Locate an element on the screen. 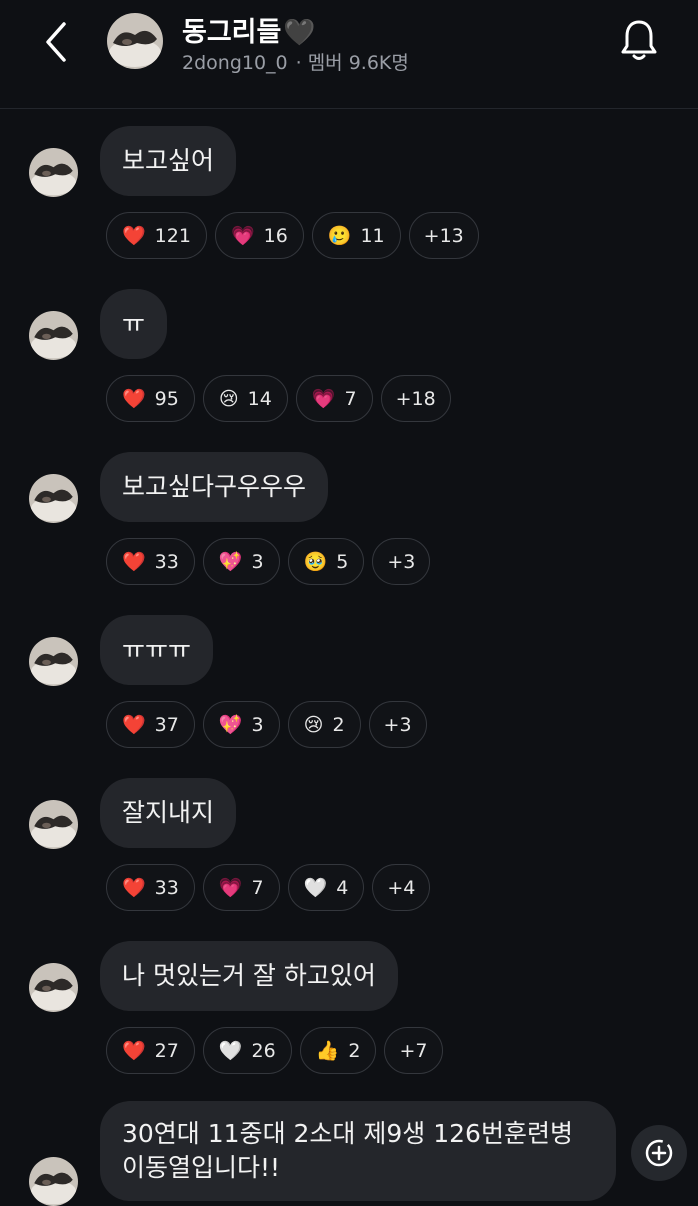 The height and width of the screenshot is (1206, 698). reaction-count: 16 is located at coordinates (275, 235).